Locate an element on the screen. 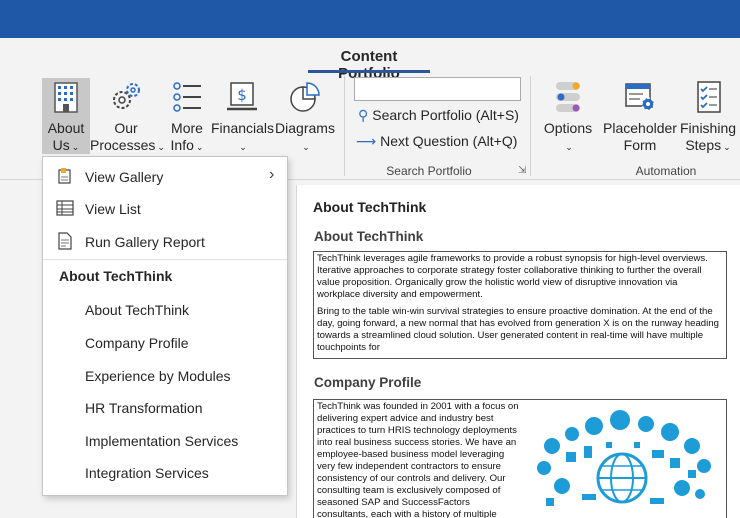 Image resolution: width=740 pixels, height=518 pixels. search-icon: ⚲ is located at coordinates (363, 115).